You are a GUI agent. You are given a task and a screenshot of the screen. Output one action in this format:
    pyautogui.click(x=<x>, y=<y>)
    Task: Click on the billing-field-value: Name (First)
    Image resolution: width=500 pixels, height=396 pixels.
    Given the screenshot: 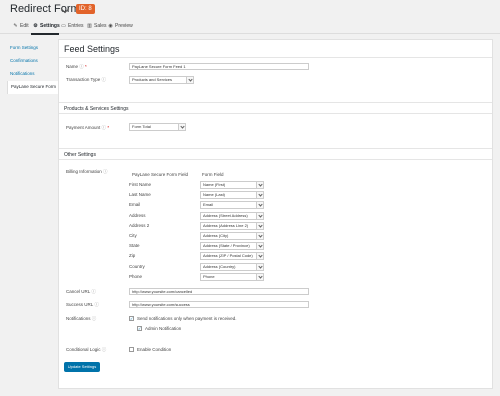 What is the action you would take?
    pyautogui.click(x=214, y=184)
    